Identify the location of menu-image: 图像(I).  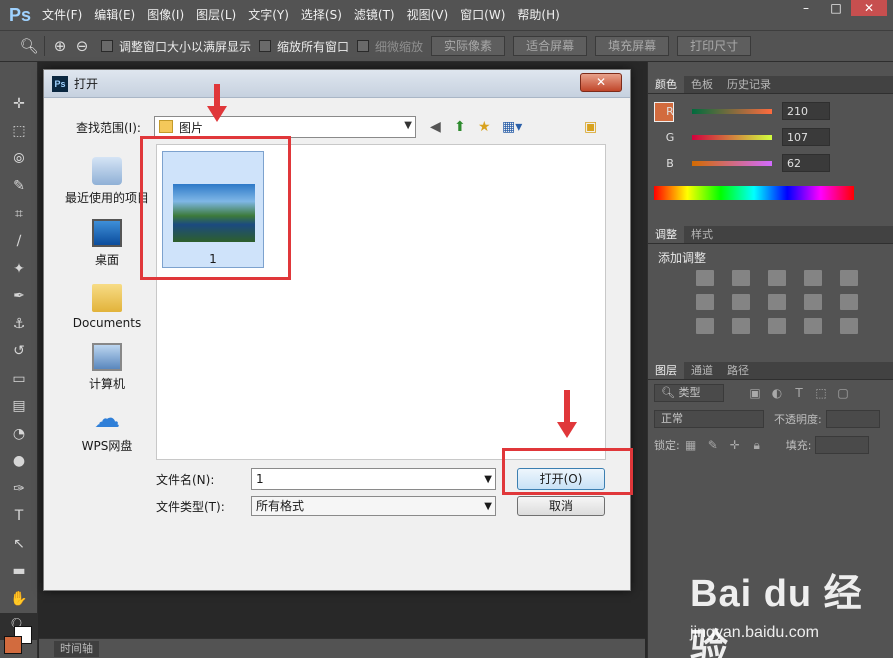
(165, 15).